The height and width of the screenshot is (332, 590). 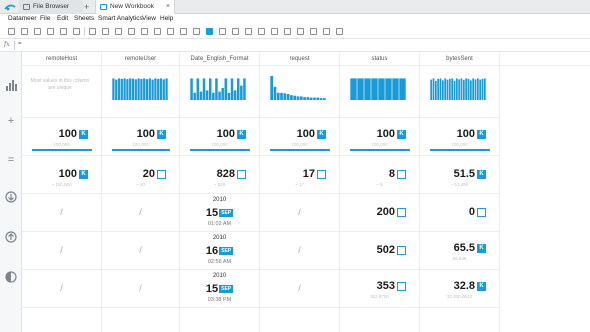 I want to click on tab-bar: File Browser + New Workbook ×, so click(x=295, y=7).